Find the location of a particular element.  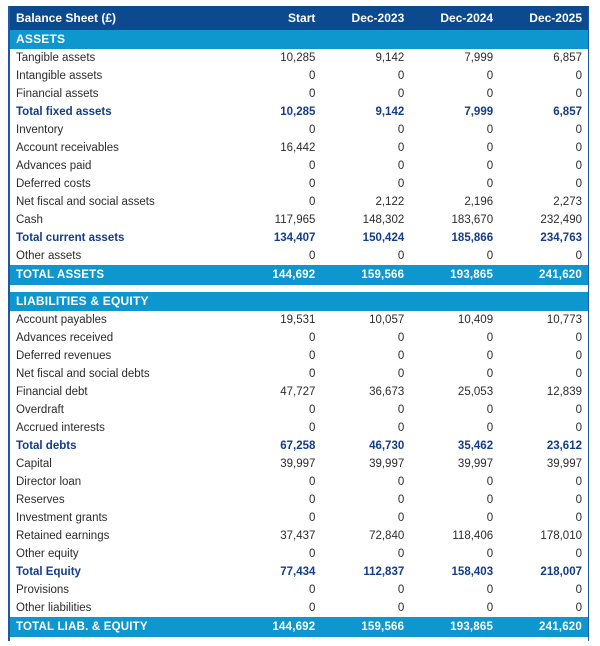

row-value-1: 16,442 is located at coordinates (277, 148).